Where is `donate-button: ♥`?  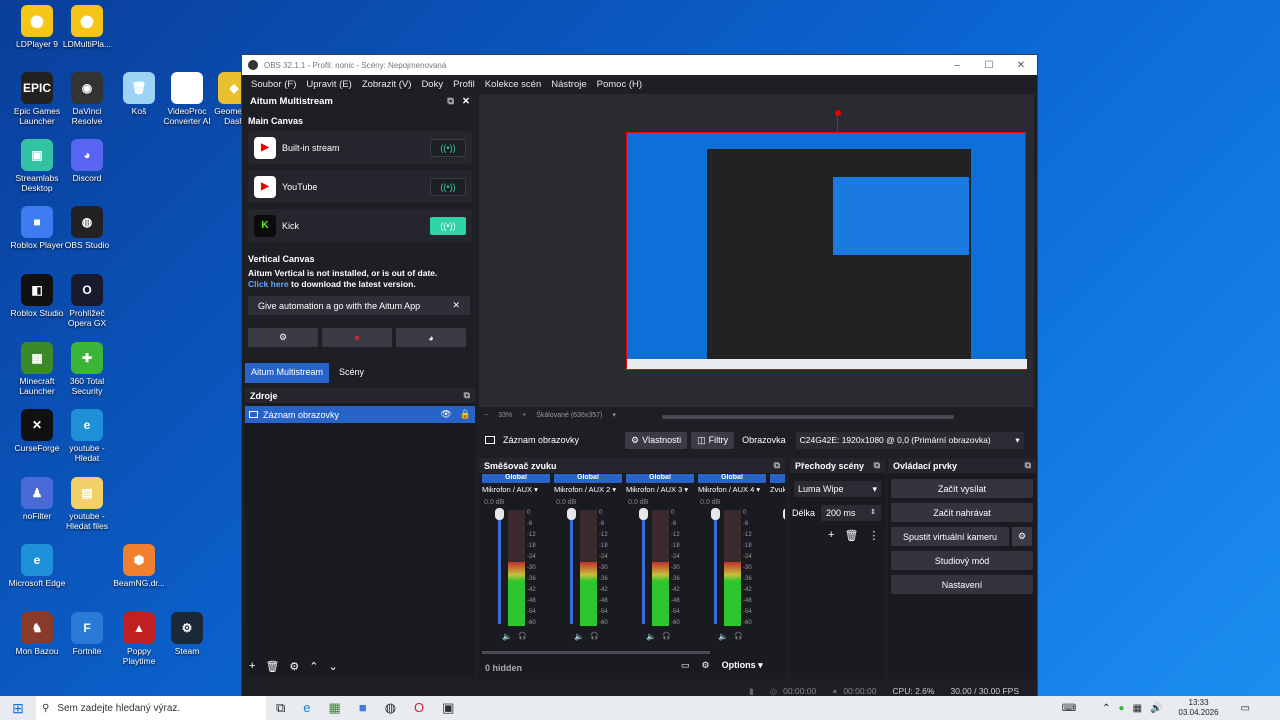
donate-button: ♥ is located at coordinates (357, 337).